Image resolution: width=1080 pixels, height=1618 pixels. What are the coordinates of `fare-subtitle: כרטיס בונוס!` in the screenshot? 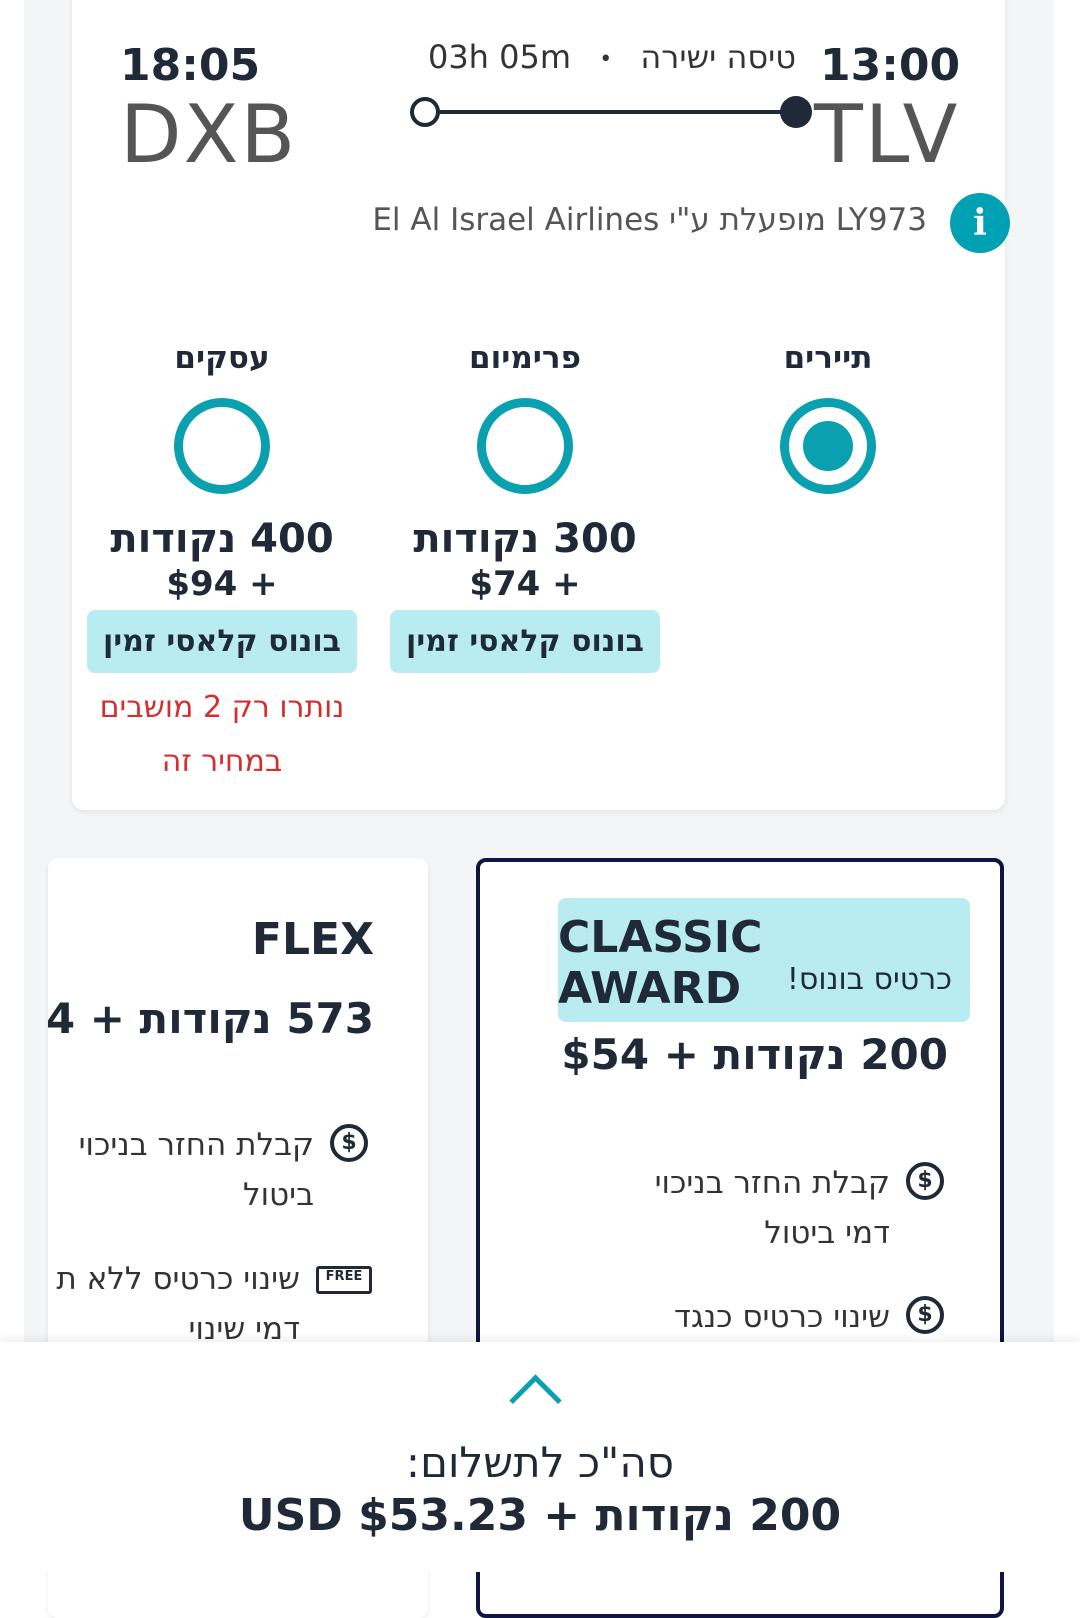 It's located at (869, 979).